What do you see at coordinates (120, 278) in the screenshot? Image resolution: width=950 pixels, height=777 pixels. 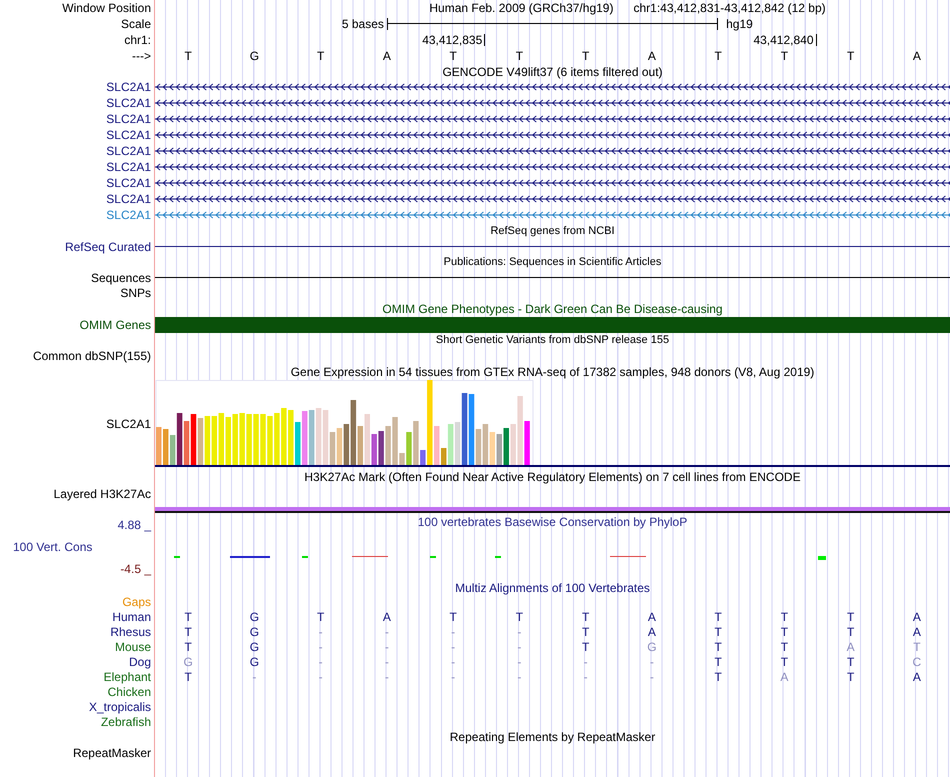 I see `track-label: Sequences` at bounding box center [120, 278].